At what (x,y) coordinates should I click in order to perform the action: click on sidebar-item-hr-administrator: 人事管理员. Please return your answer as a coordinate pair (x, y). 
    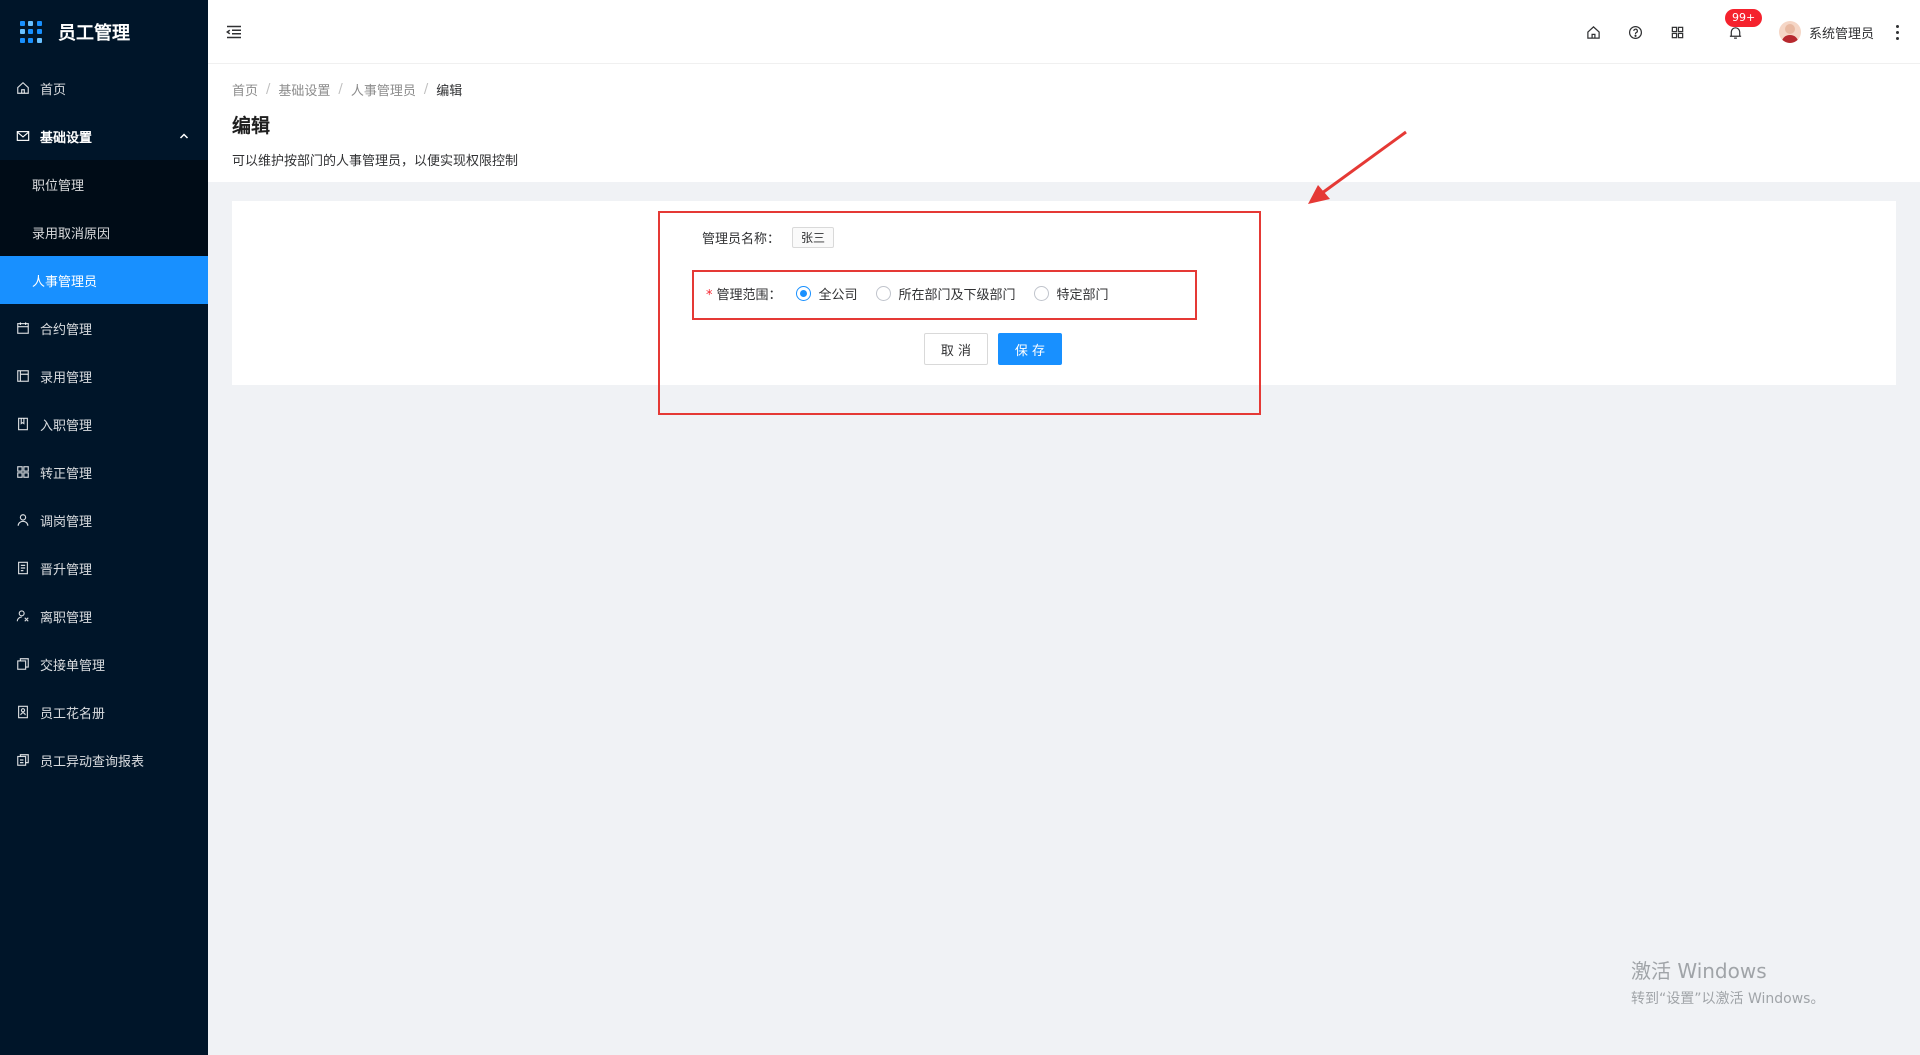
    Looking at the image, I should click on (104, 280).